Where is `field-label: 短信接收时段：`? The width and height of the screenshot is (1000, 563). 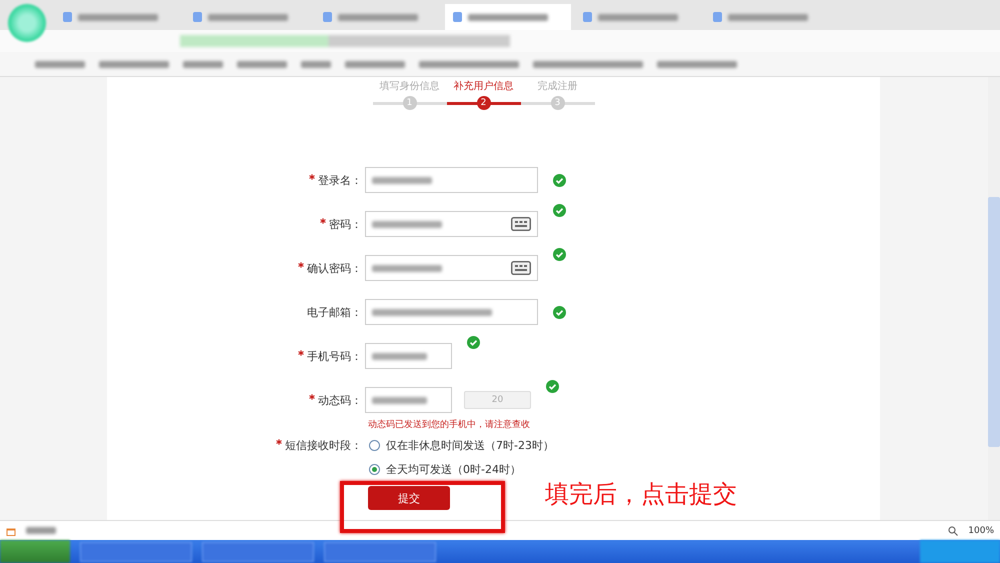
field-label: 短信接收时段： is located at coordinates (236, 445).